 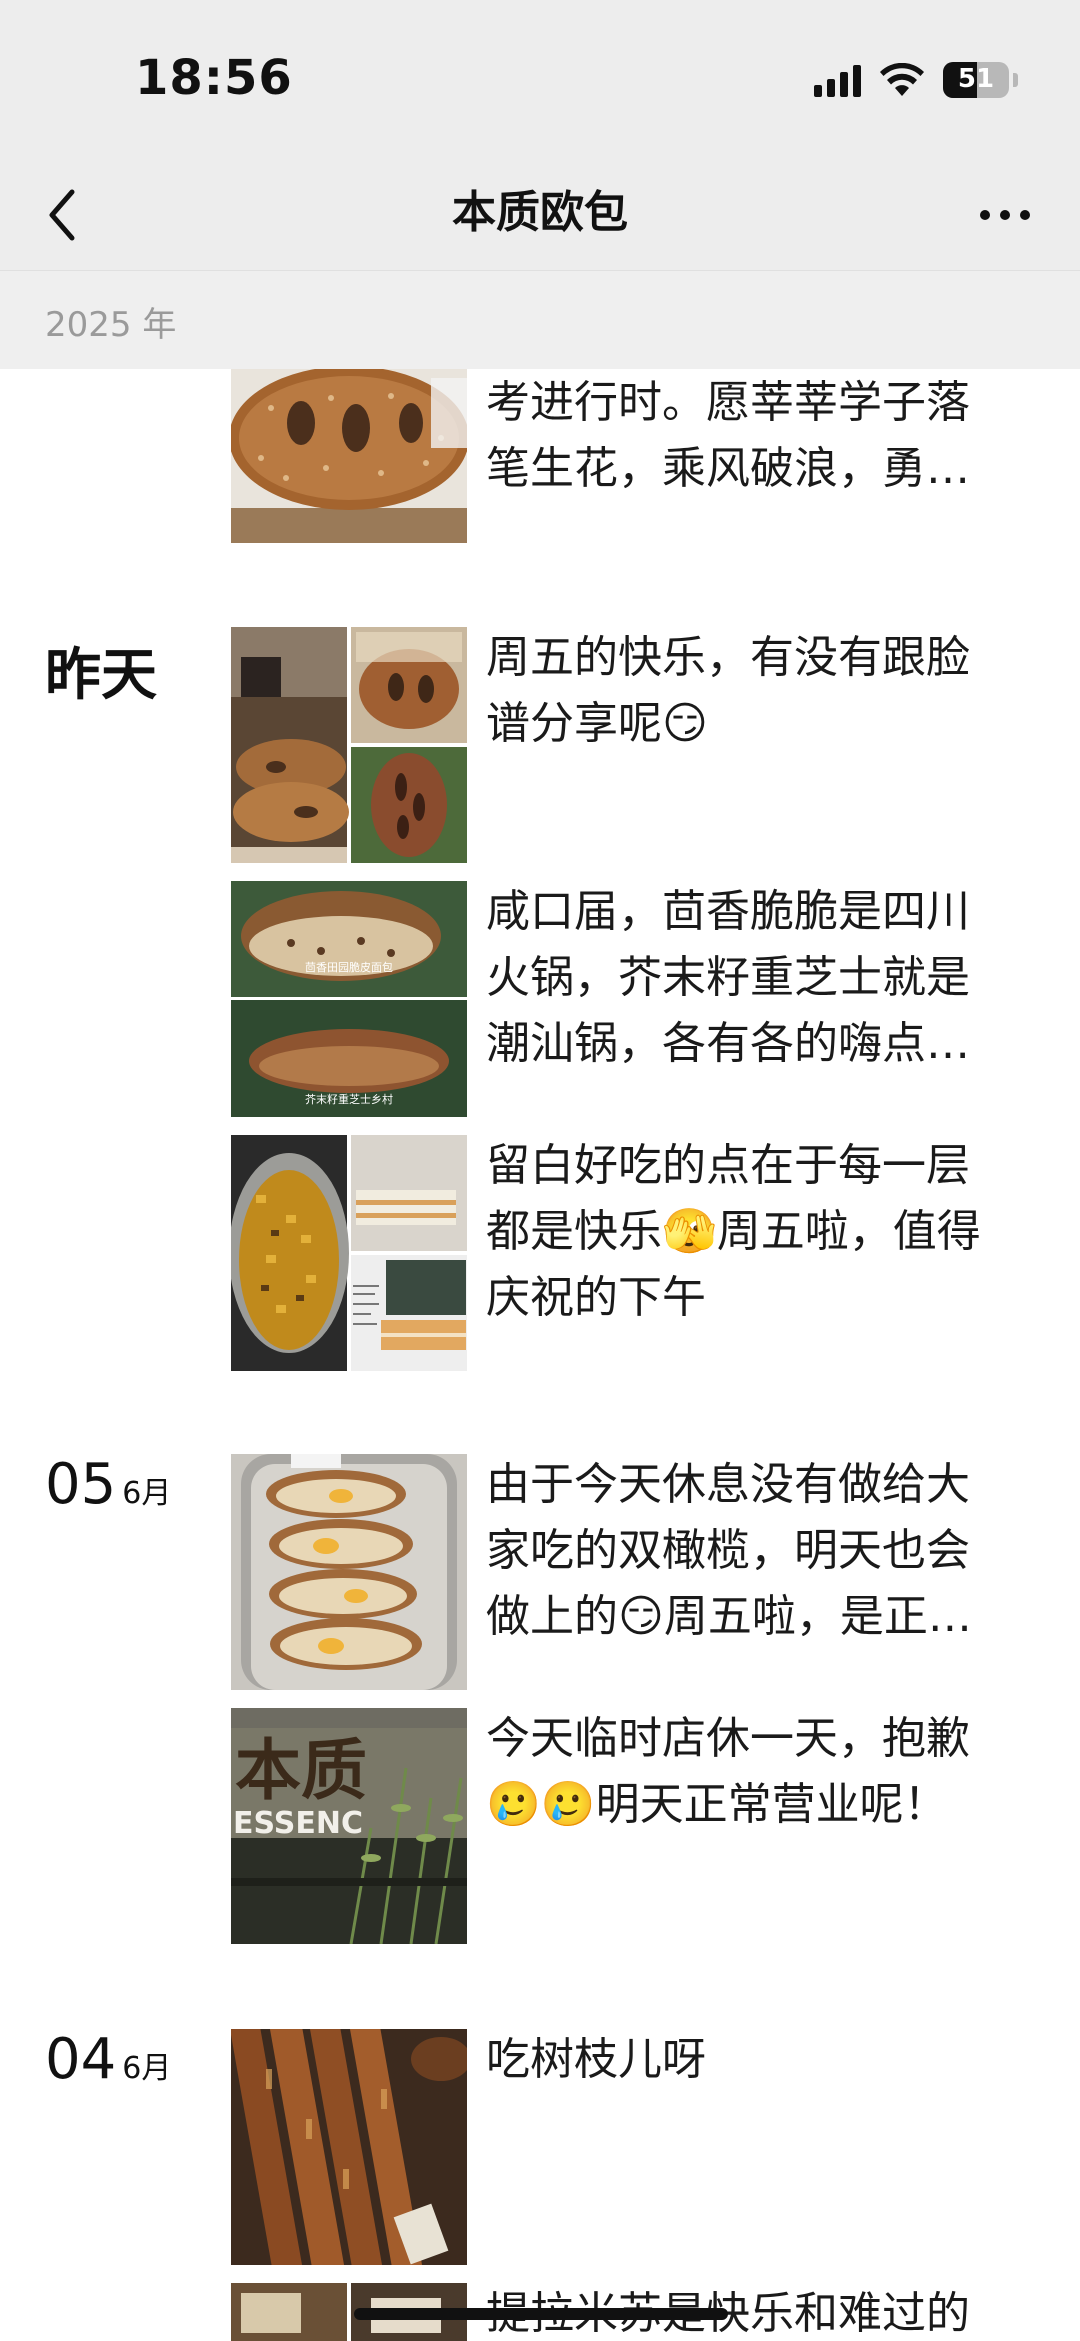 What do you see at coordinates (349, 1099) in the screenshot?
I see `loaf-caption-2: 芥末籽重芝士乡村` at bounding box center [349, 1099].